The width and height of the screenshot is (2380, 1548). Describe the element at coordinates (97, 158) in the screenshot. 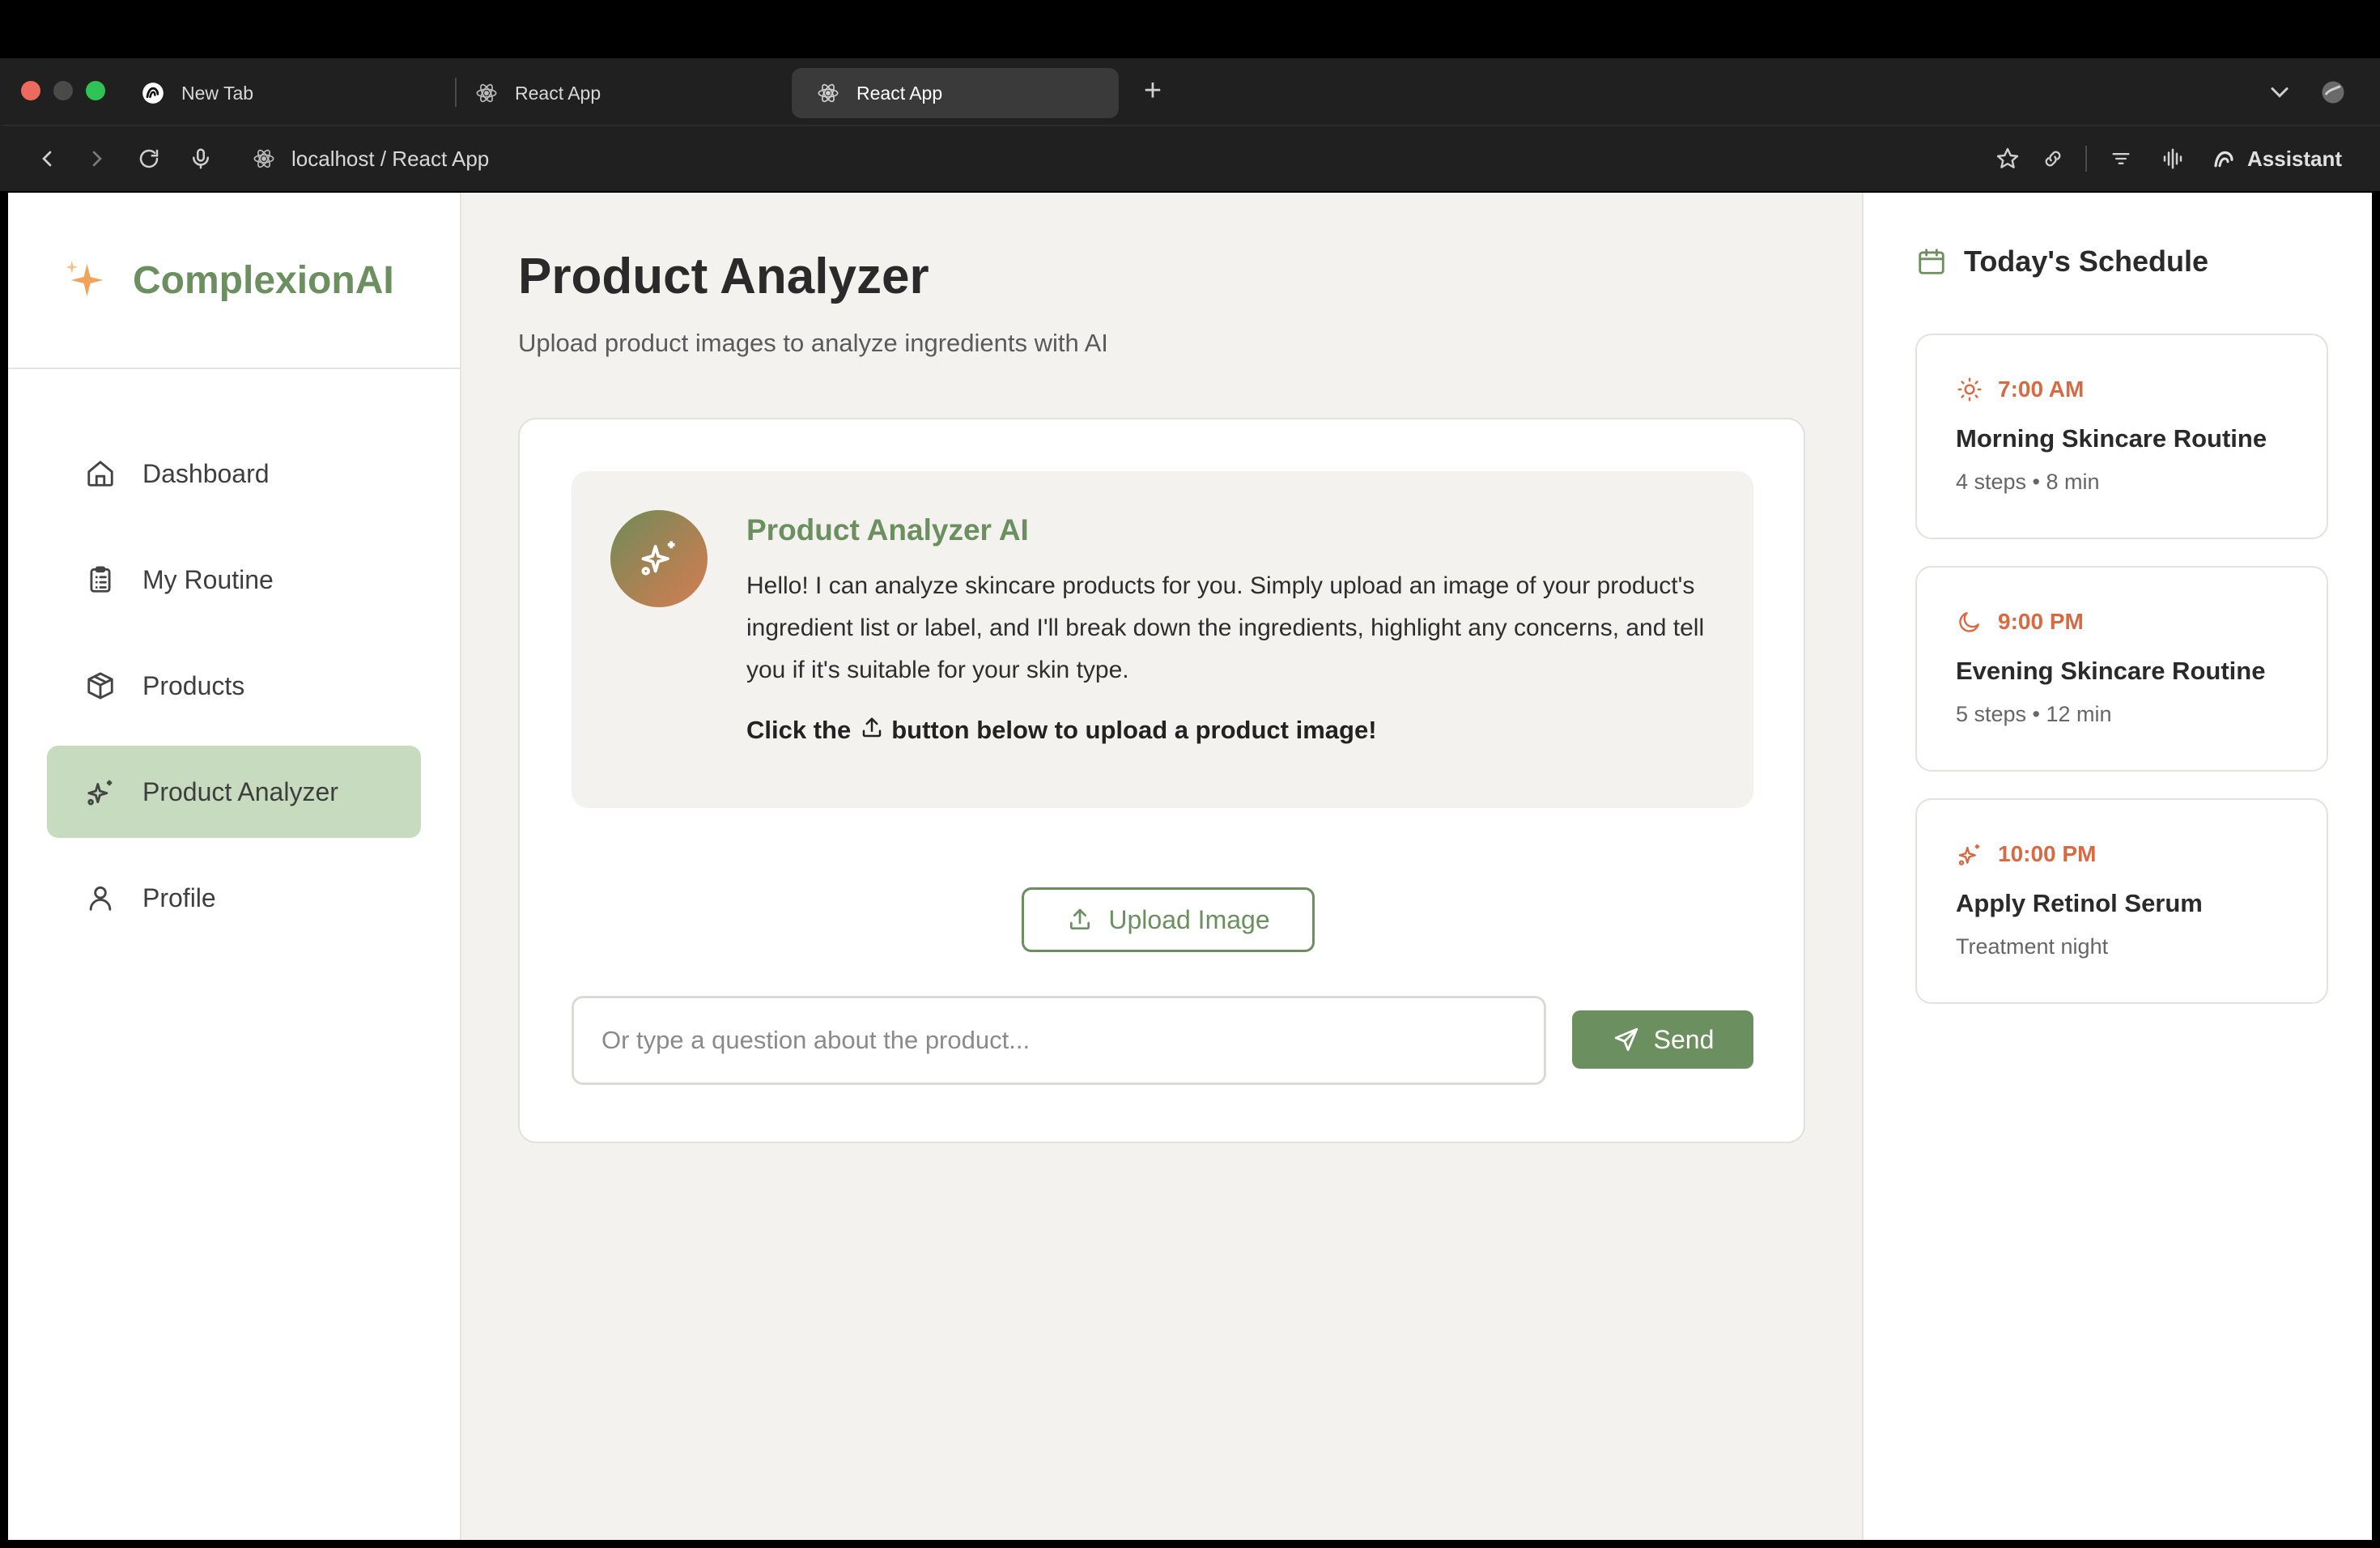

I see `forward-arrow-icon` at that location.